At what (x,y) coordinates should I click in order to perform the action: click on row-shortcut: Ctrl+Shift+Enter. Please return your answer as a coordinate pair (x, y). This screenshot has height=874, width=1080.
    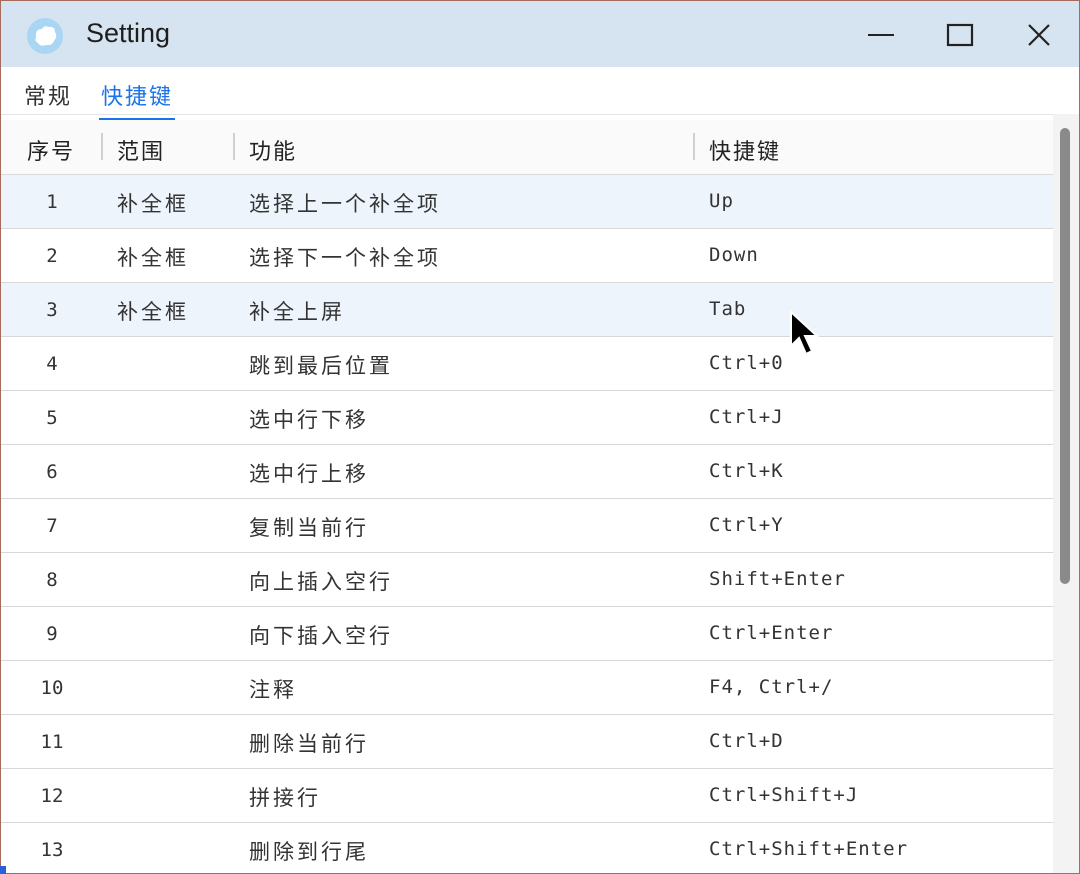
    Looking at the image, I should click on (808, 849).